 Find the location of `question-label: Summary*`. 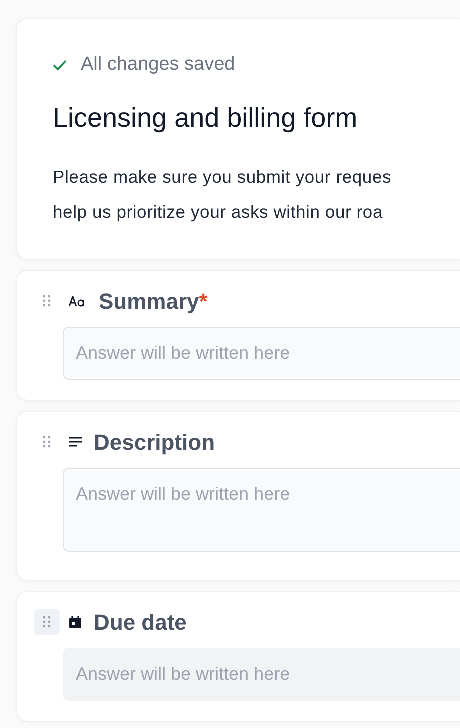

question-label: Summary* is located at coordinates (153, 302).